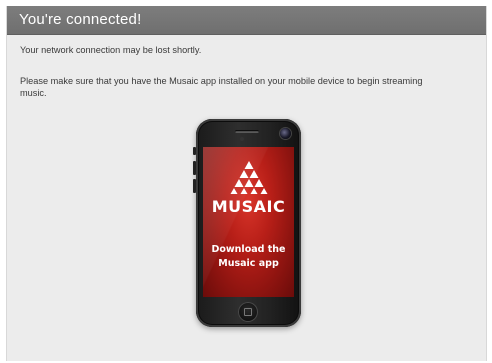 The image size is (492, 363). Describe the element at coordinates (246, 20) in the screenshot. I see `header-bar: You're connected!` at that location.